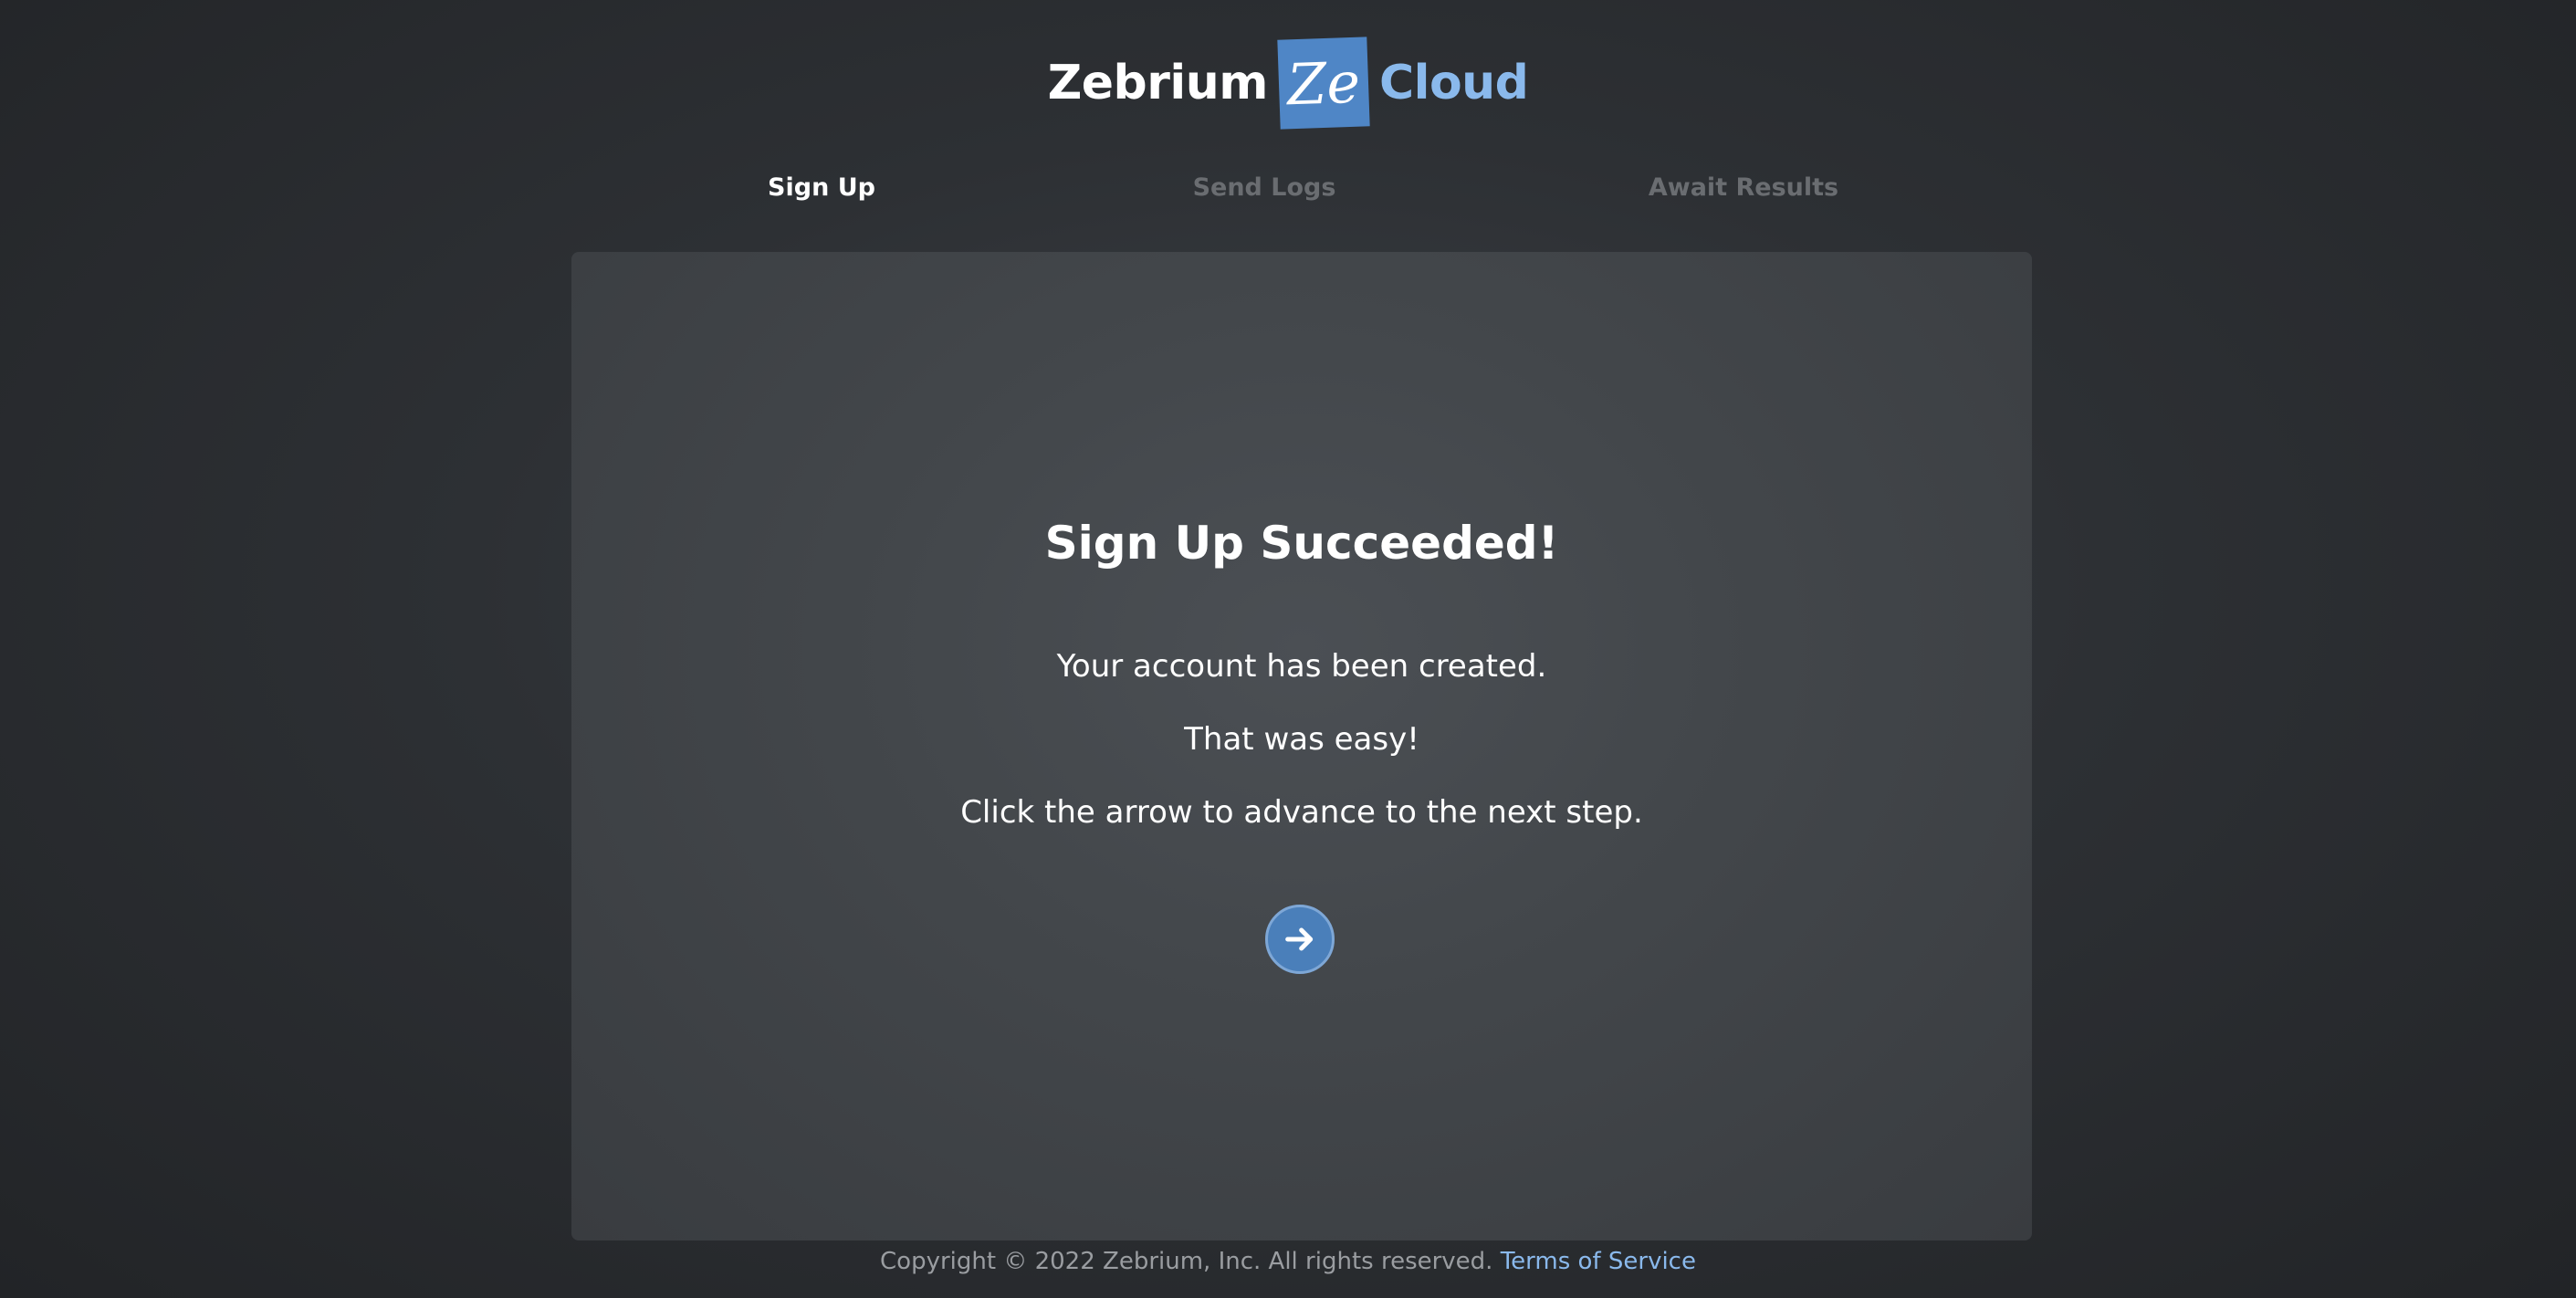 This screenshot has width=2576, height=1298. I want to click on easy-text: That was easy!, so click(1301, 739).